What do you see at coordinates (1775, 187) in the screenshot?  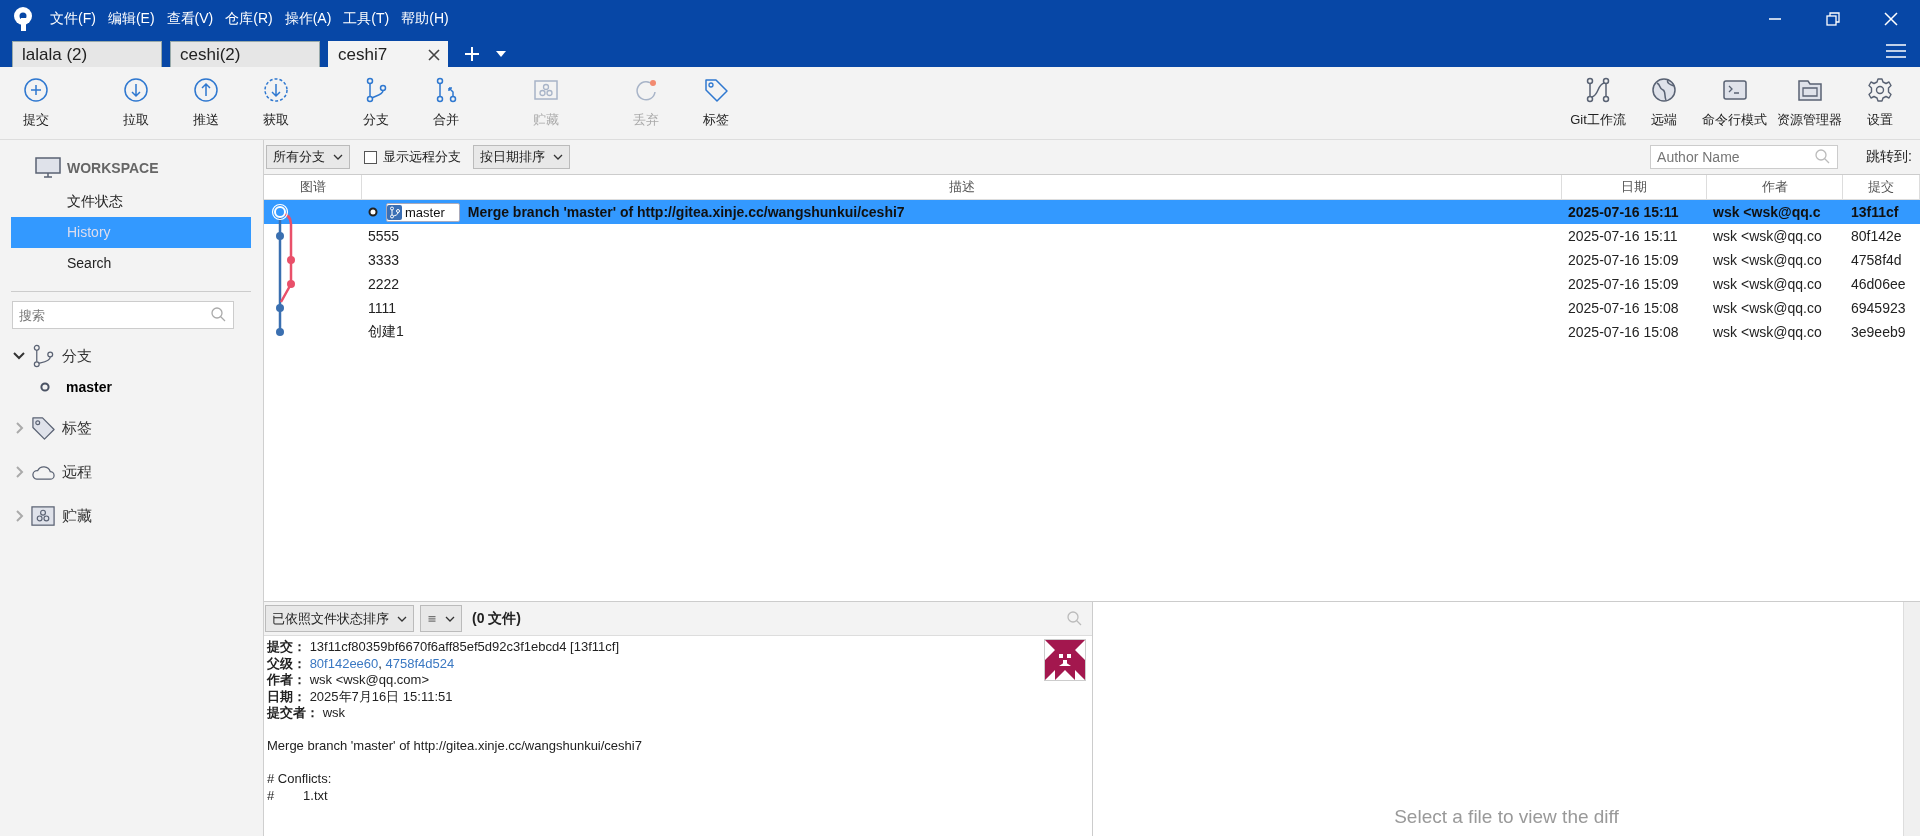 I see `column-header: 作者` at bounding box center [1775, 187].